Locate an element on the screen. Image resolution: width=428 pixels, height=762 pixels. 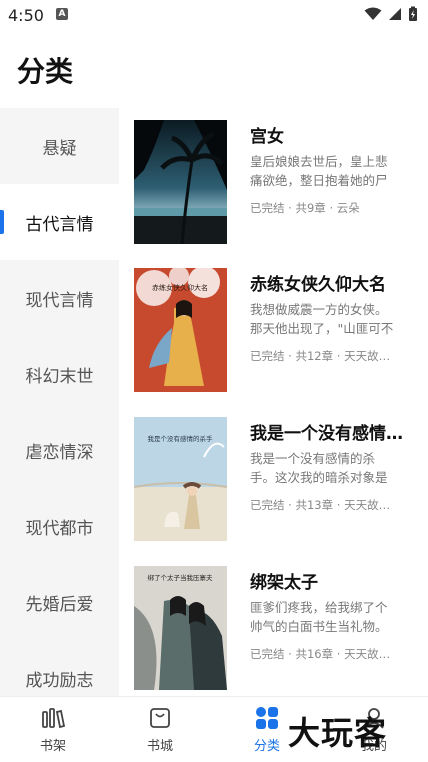
category-item-ancient-romance: 古代言情 is located at coordinates (59, 222).